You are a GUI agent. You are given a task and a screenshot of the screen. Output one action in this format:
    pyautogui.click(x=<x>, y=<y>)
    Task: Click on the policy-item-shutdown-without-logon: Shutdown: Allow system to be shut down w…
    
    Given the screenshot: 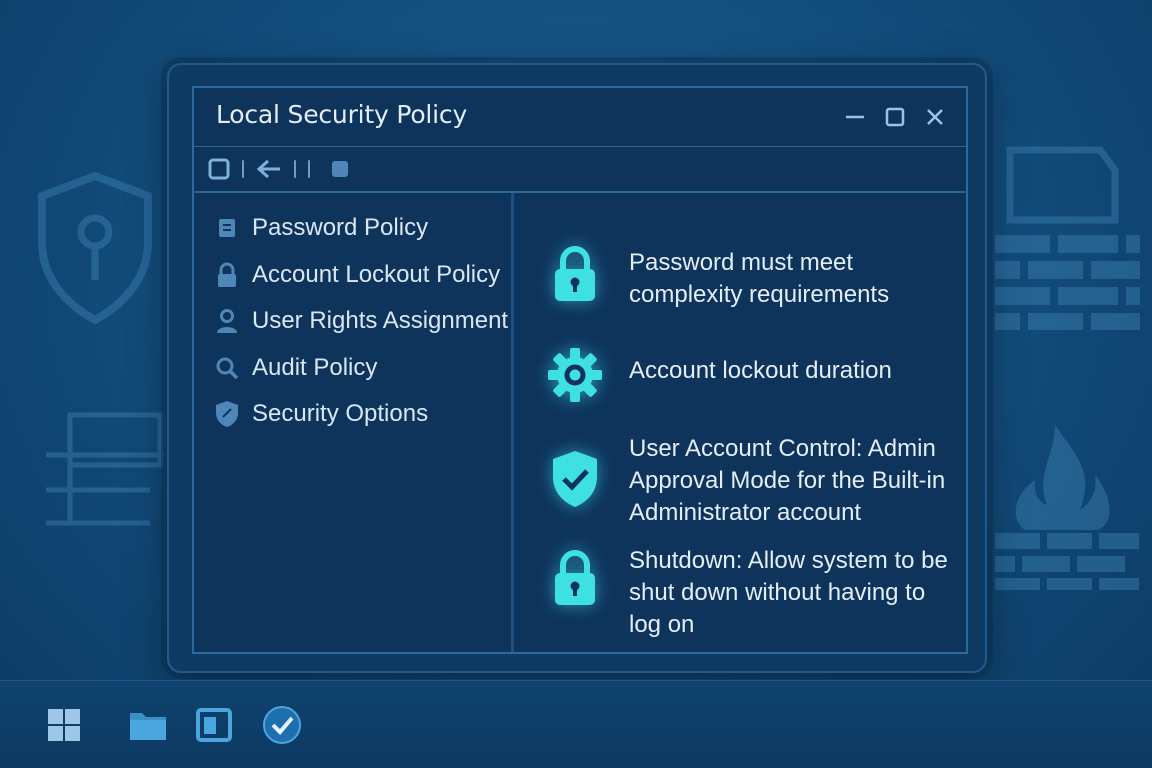 What is the action you would take?
    pyautogui.click(x=737, y=595)
    